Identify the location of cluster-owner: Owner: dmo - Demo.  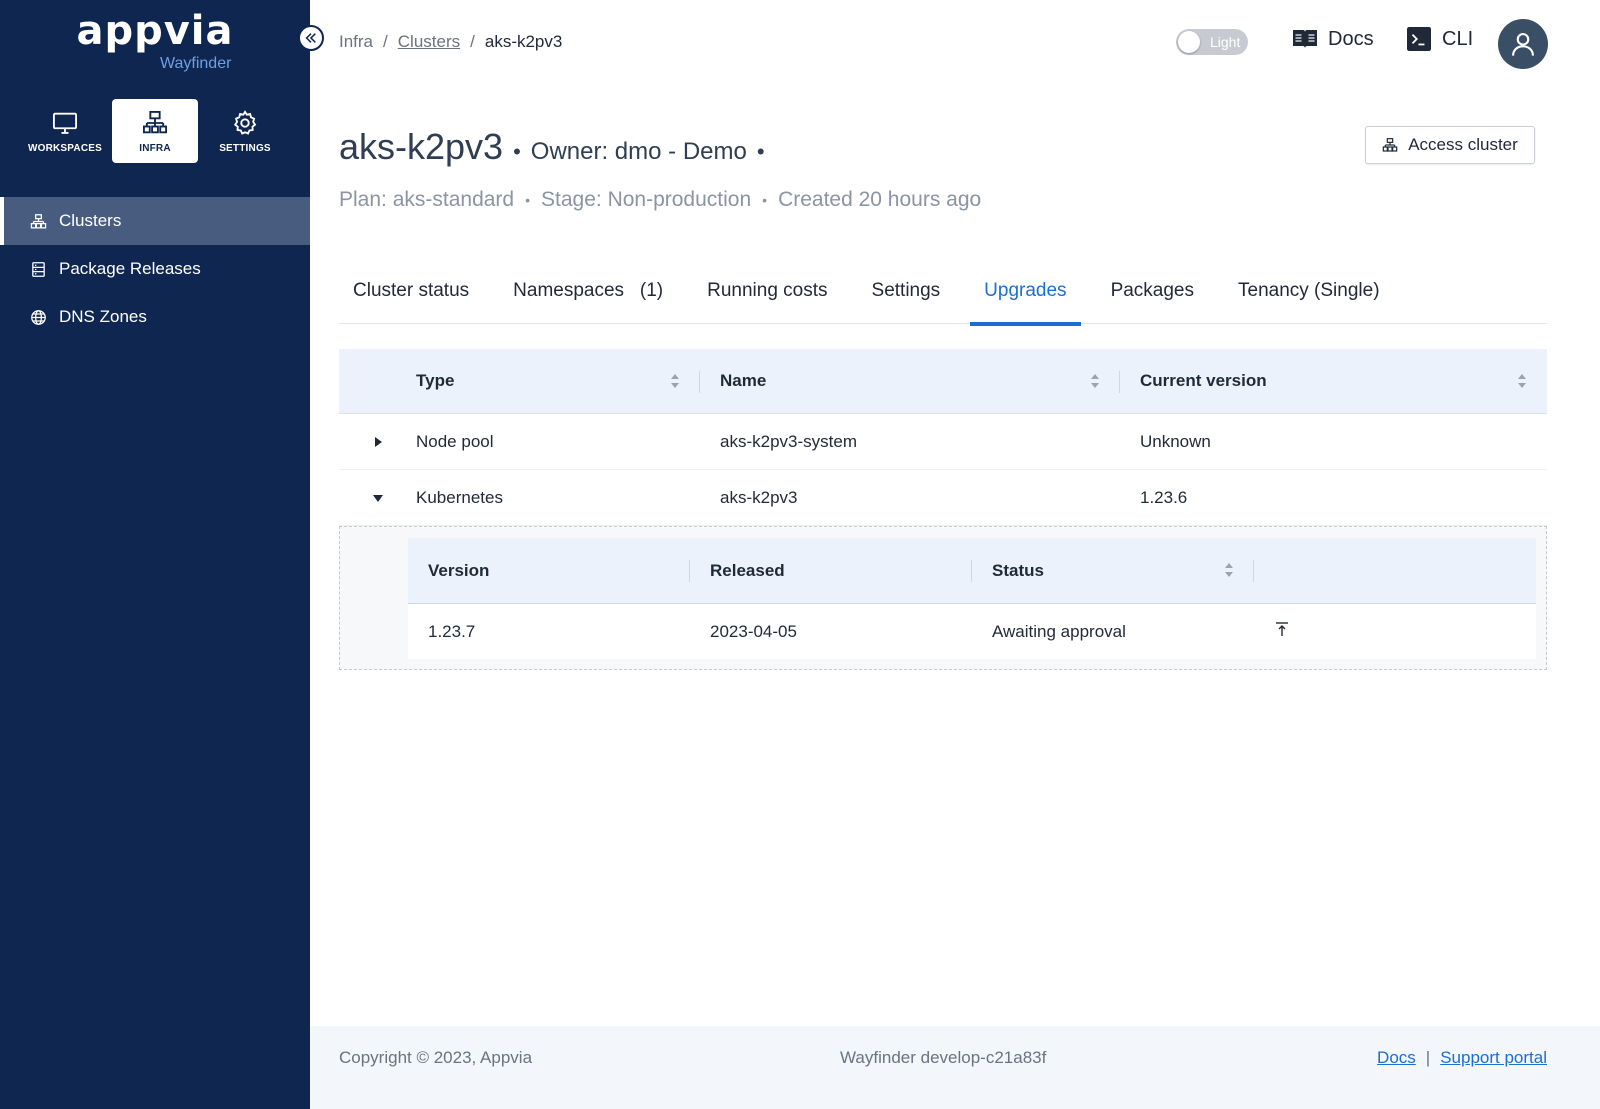
(638, 151).